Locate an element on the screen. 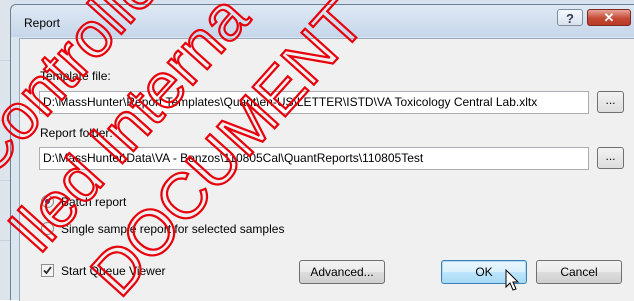  checkmark-icon is located at coordinates (47, 270).